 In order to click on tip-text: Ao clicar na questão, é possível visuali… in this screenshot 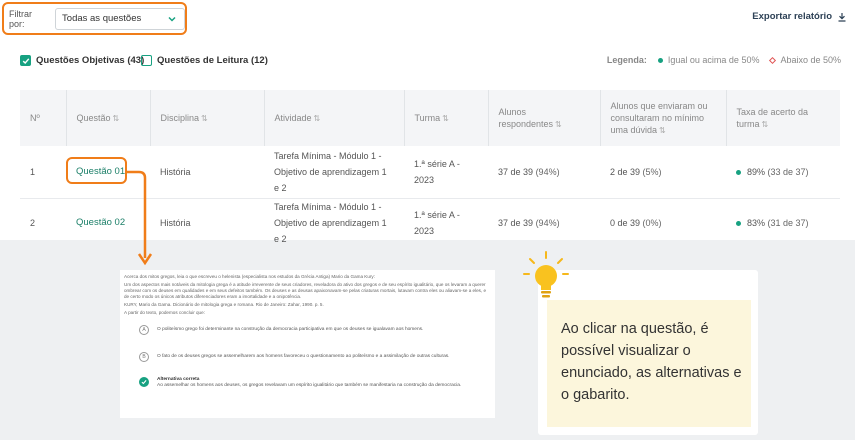, I will do `click(649, 363)`.